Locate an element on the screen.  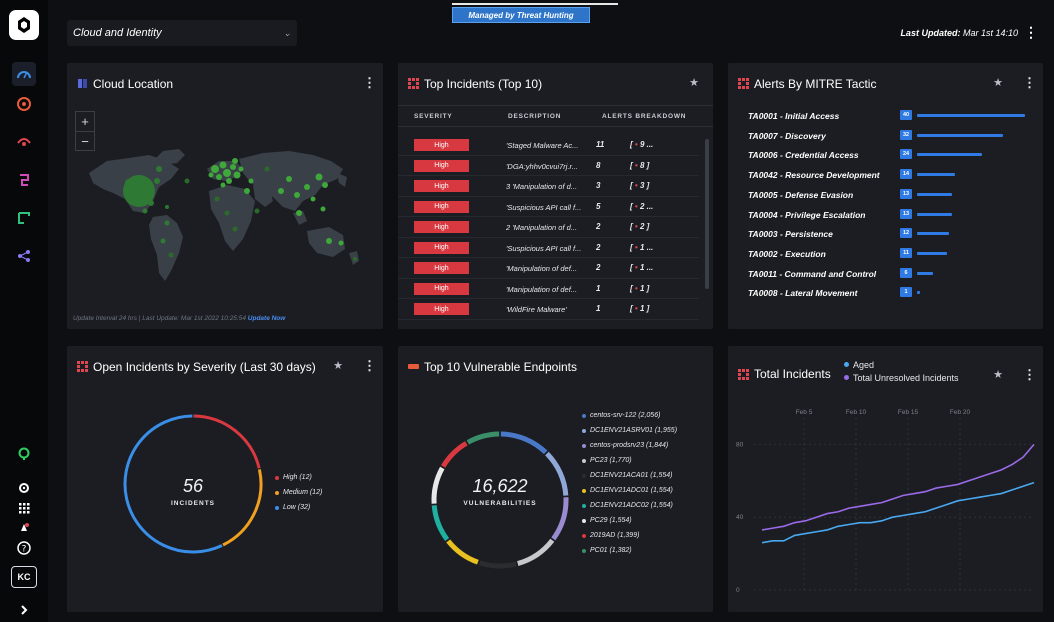
mitre-tactic-row: TA0007 - Discovery 32 is located at coordinates (895, 137).